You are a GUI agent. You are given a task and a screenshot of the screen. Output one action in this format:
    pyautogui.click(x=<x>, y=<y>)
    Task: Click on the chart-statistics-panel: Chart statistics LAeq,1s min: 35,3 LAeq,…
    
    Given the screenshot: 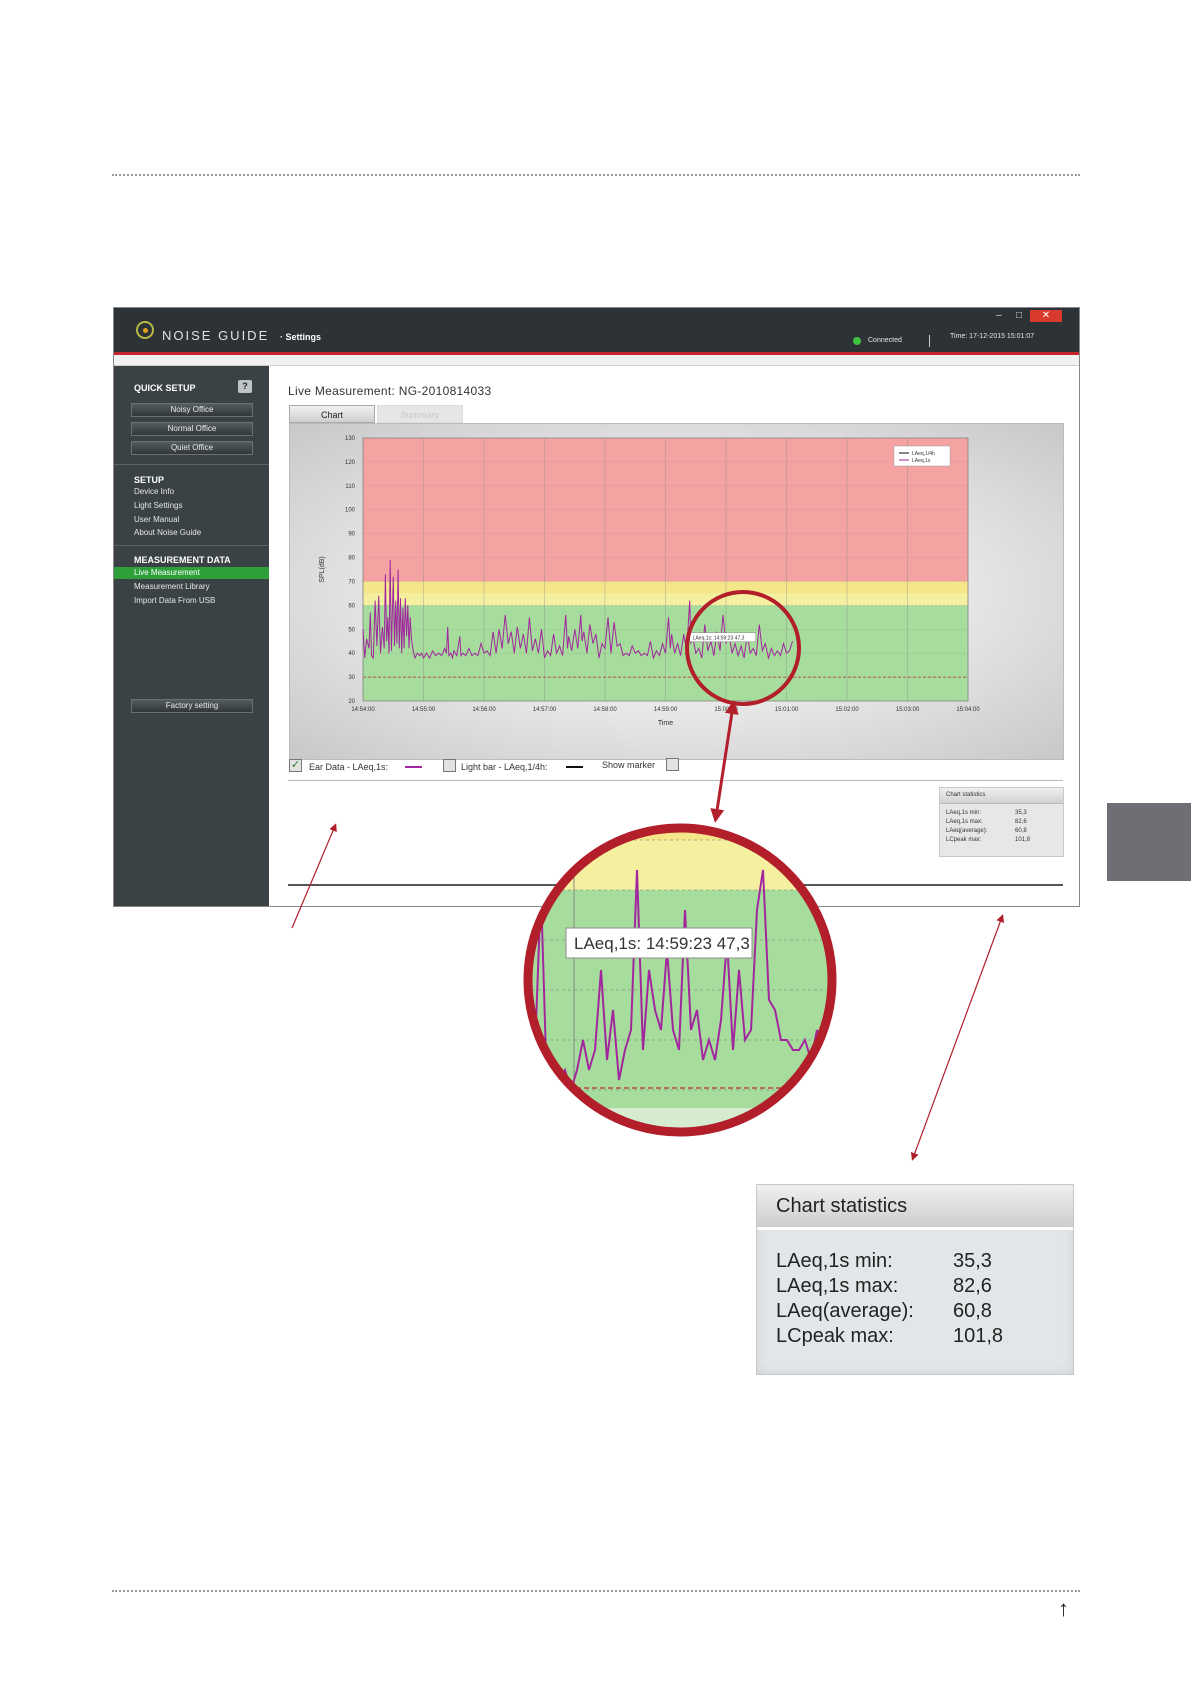 What is the action you would take?
    pyautogui.click(x=1001, y=822)
    